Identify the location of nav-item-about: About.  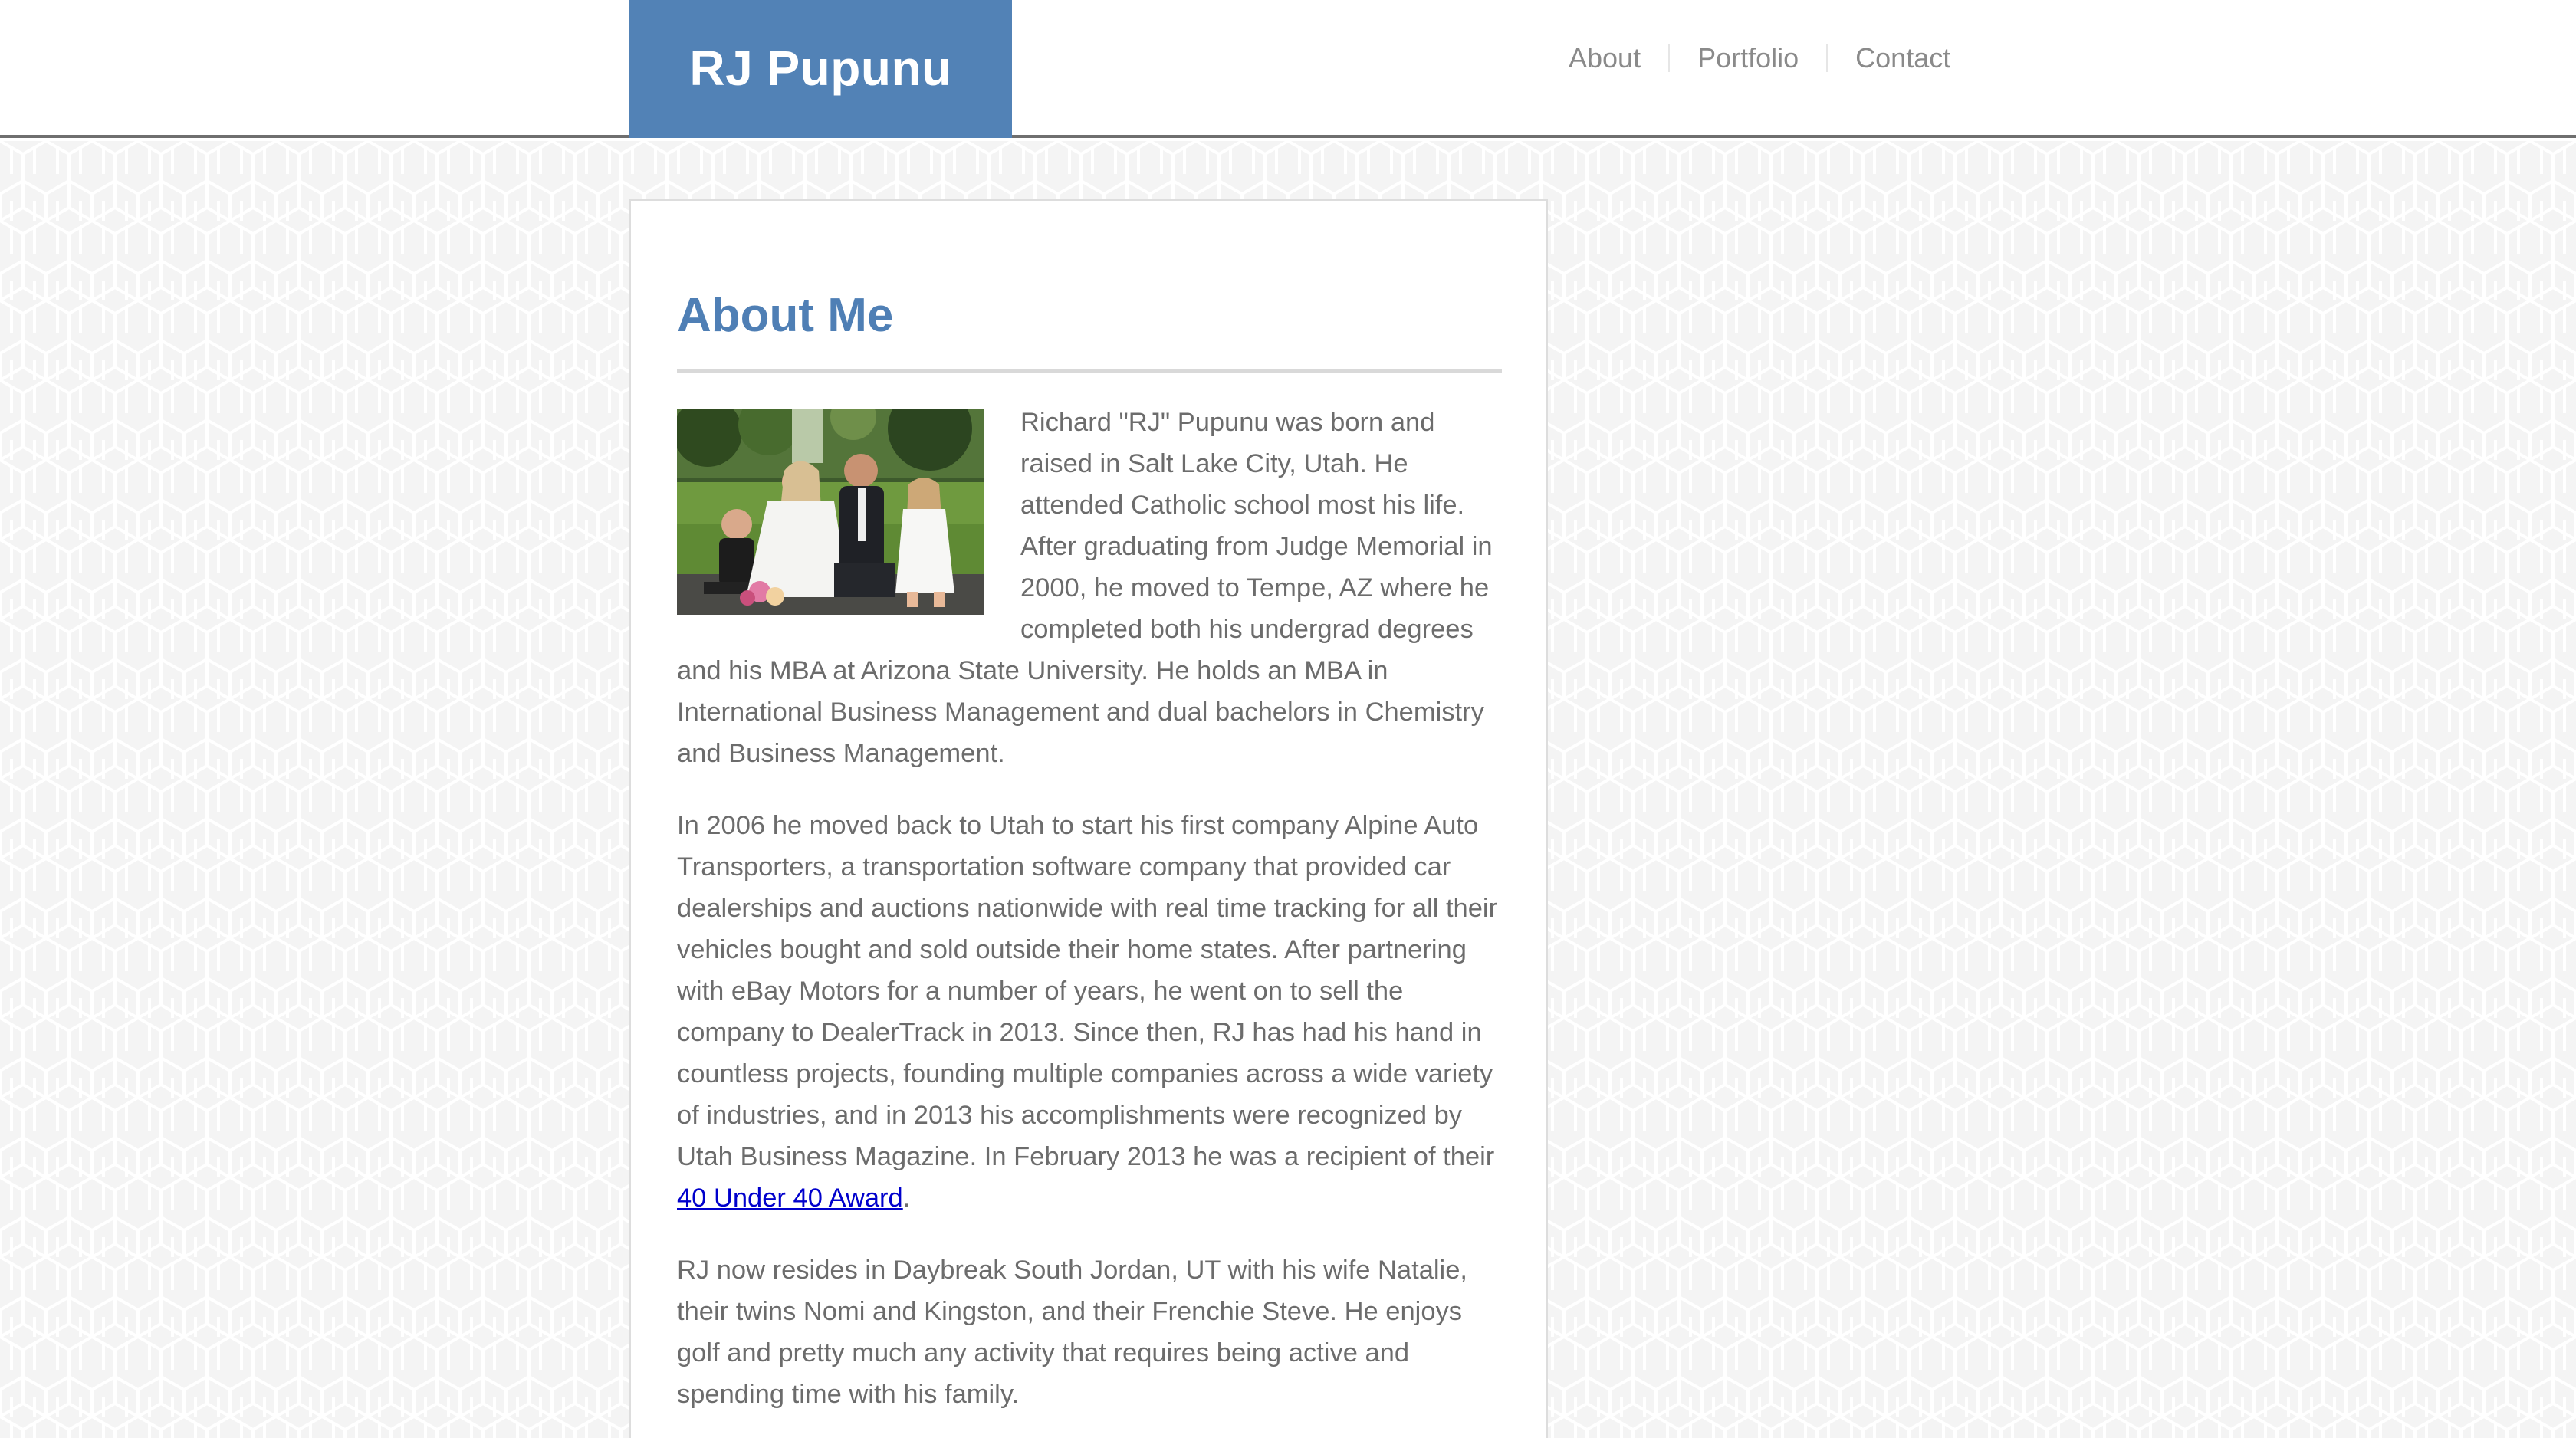
(1605, 58).